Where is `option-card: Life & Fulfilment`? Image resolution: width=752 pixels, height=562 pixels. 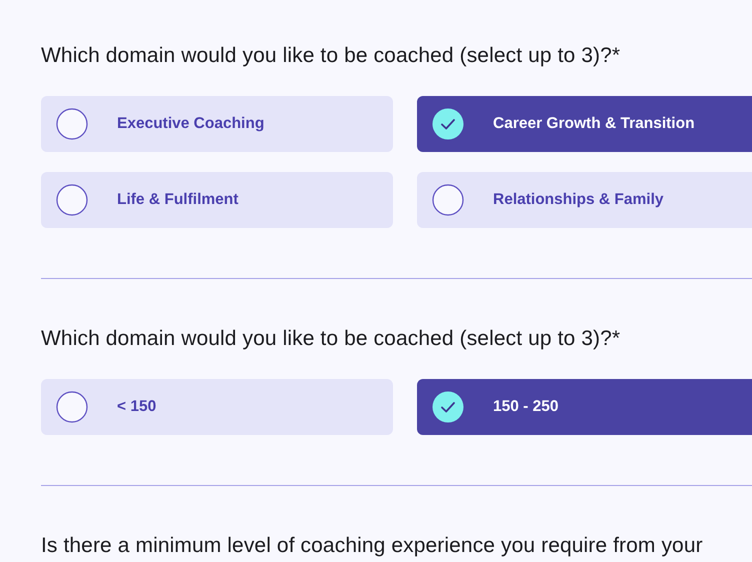
option-card: Life & Fulfilment is located at coordinates (217, 200).